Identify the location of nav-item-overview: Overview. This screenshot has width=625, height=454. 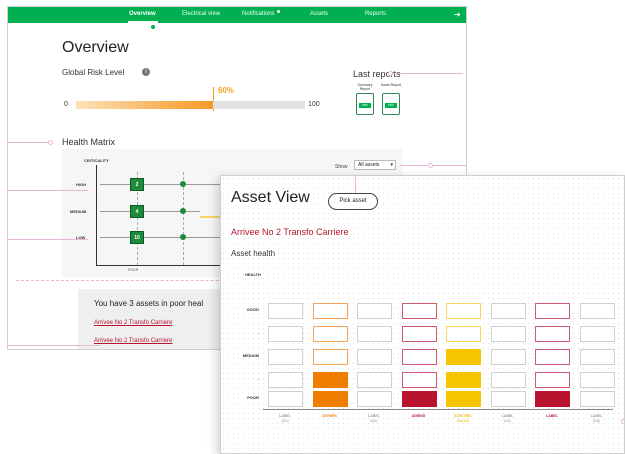
(142, 14).